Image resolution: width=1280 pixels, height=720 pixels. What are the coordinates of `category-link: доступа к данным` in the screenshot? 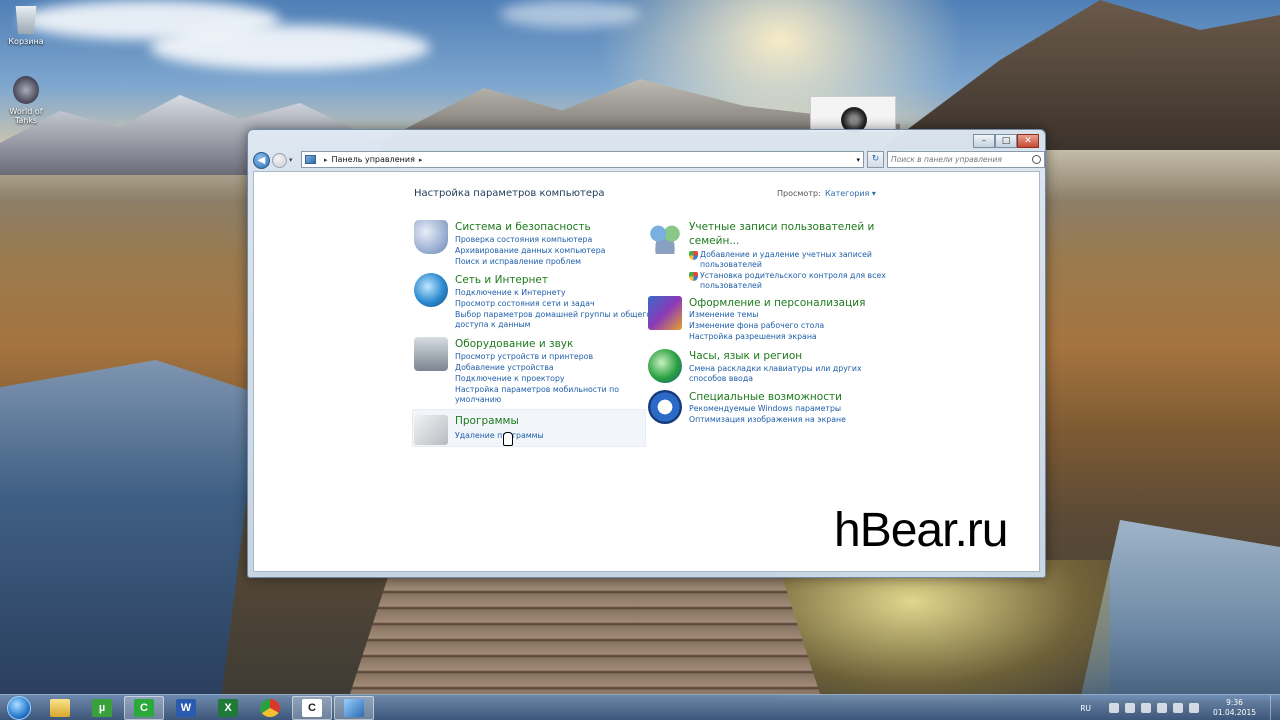 It's located at (493, 325).